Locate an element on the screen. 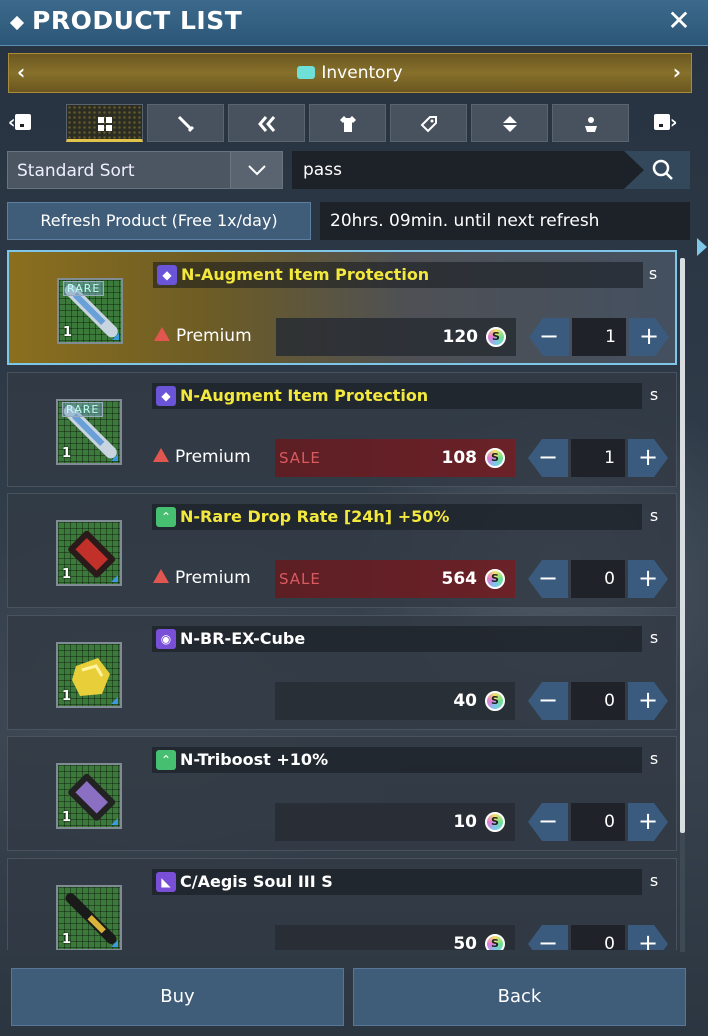 The height and width of the screenshot is (1036, 708). item-type-icon: ⌃ is located at coordinates (166, 760).